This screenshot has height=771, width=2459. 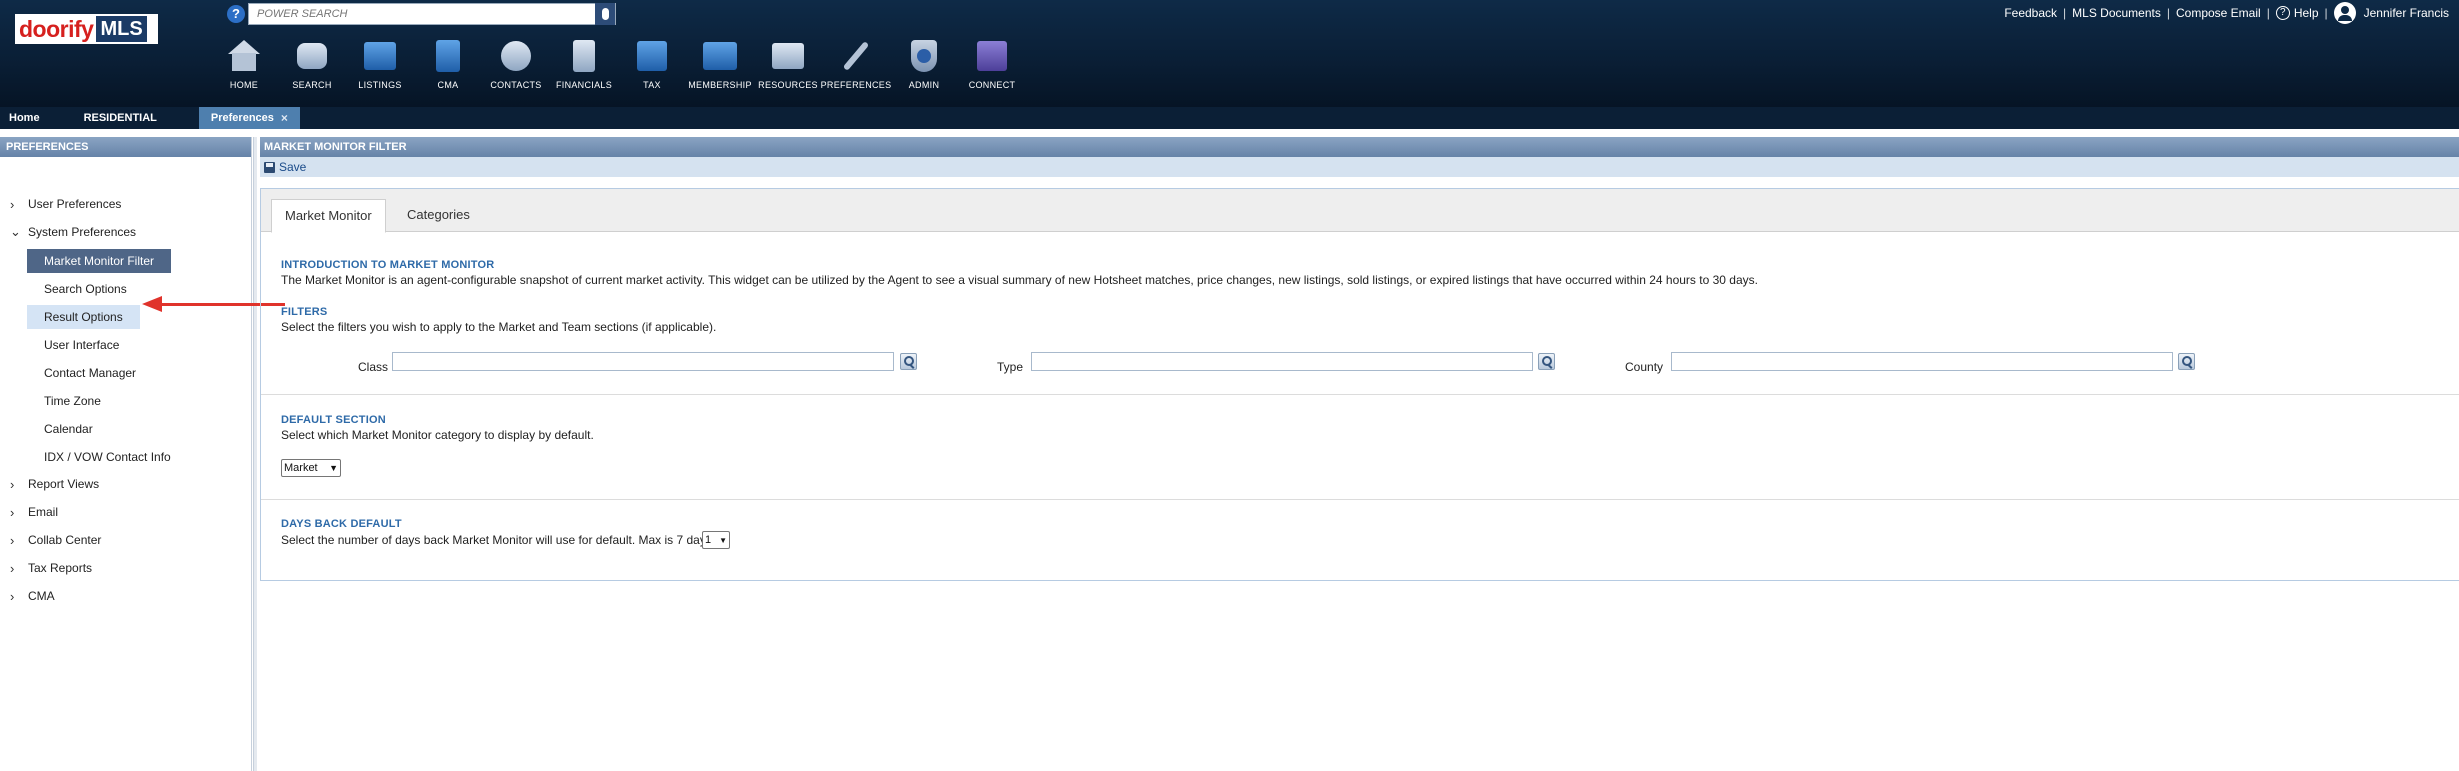 What do you see at coordinates (68, 429) in the screenshot?
I see `sidebar-item-calendar: Calendar` at bounding box center [68, 429].